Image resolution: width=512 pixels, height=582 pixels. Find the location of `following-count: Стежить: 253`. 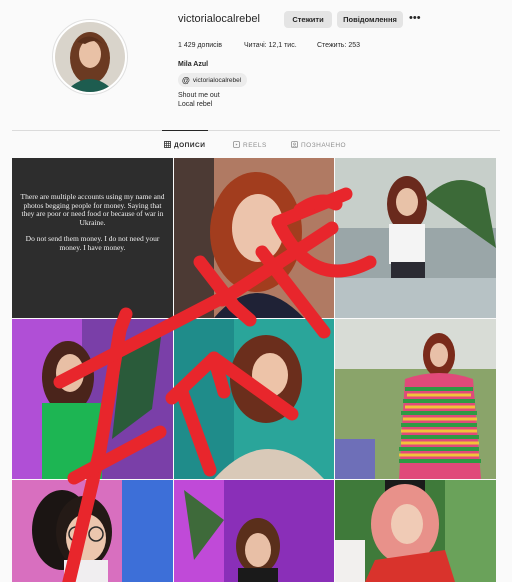

following-count: Стежить: 253 is located at coordinates (338, 45).